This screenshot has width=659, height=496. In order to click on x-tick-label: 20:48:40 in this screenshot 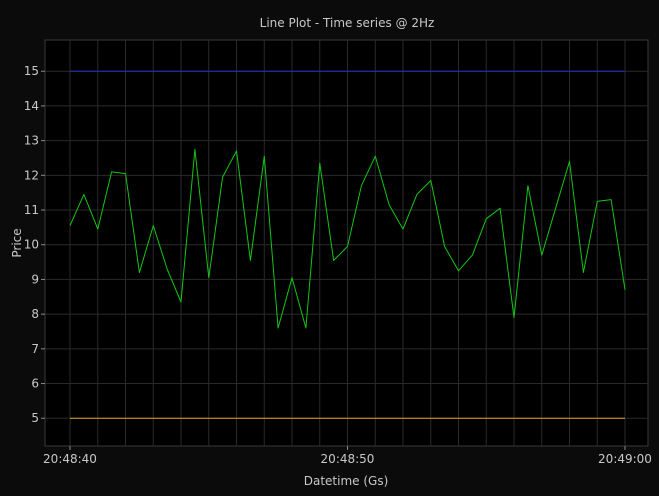, I will do `click(70, 459)`.